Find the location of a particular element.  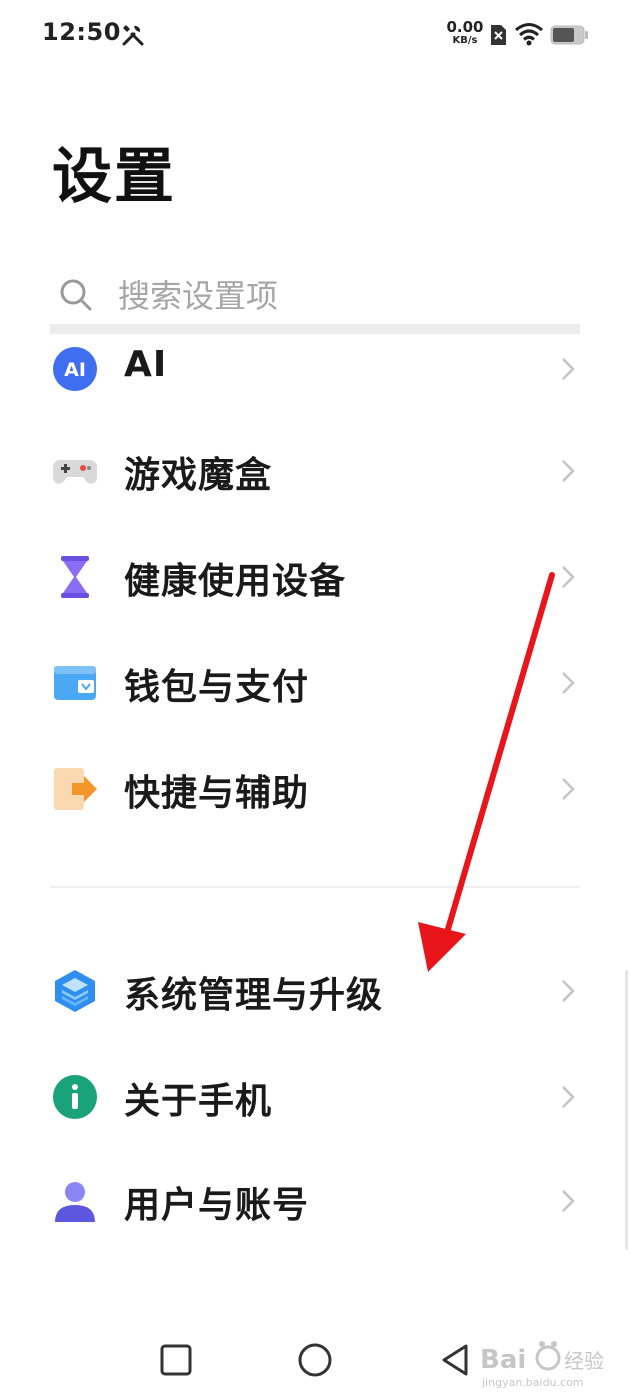

ai-icon: AI is located at coordinates (75, 369).